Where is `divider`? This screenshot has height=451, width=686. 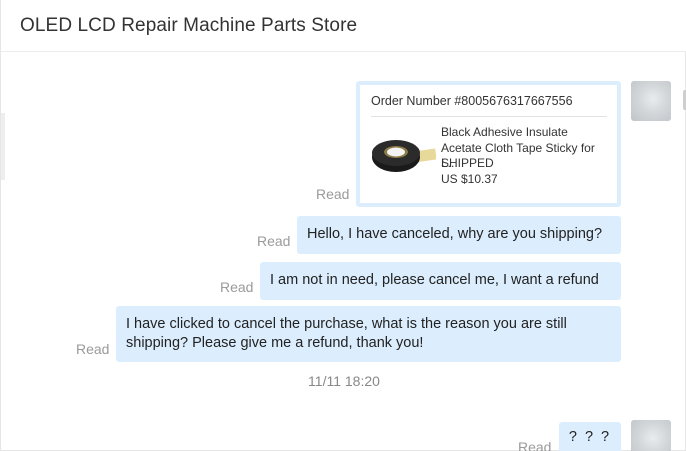 divider is located at coordinates (489, 116).